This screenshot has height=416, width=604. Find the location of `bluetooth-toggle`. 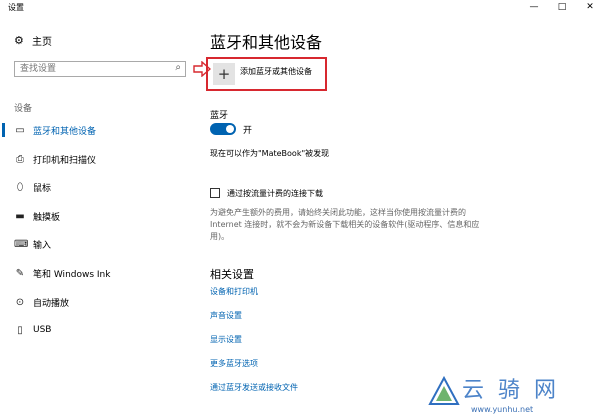

bluetooth-toggle is located at coordinates (223, 129).